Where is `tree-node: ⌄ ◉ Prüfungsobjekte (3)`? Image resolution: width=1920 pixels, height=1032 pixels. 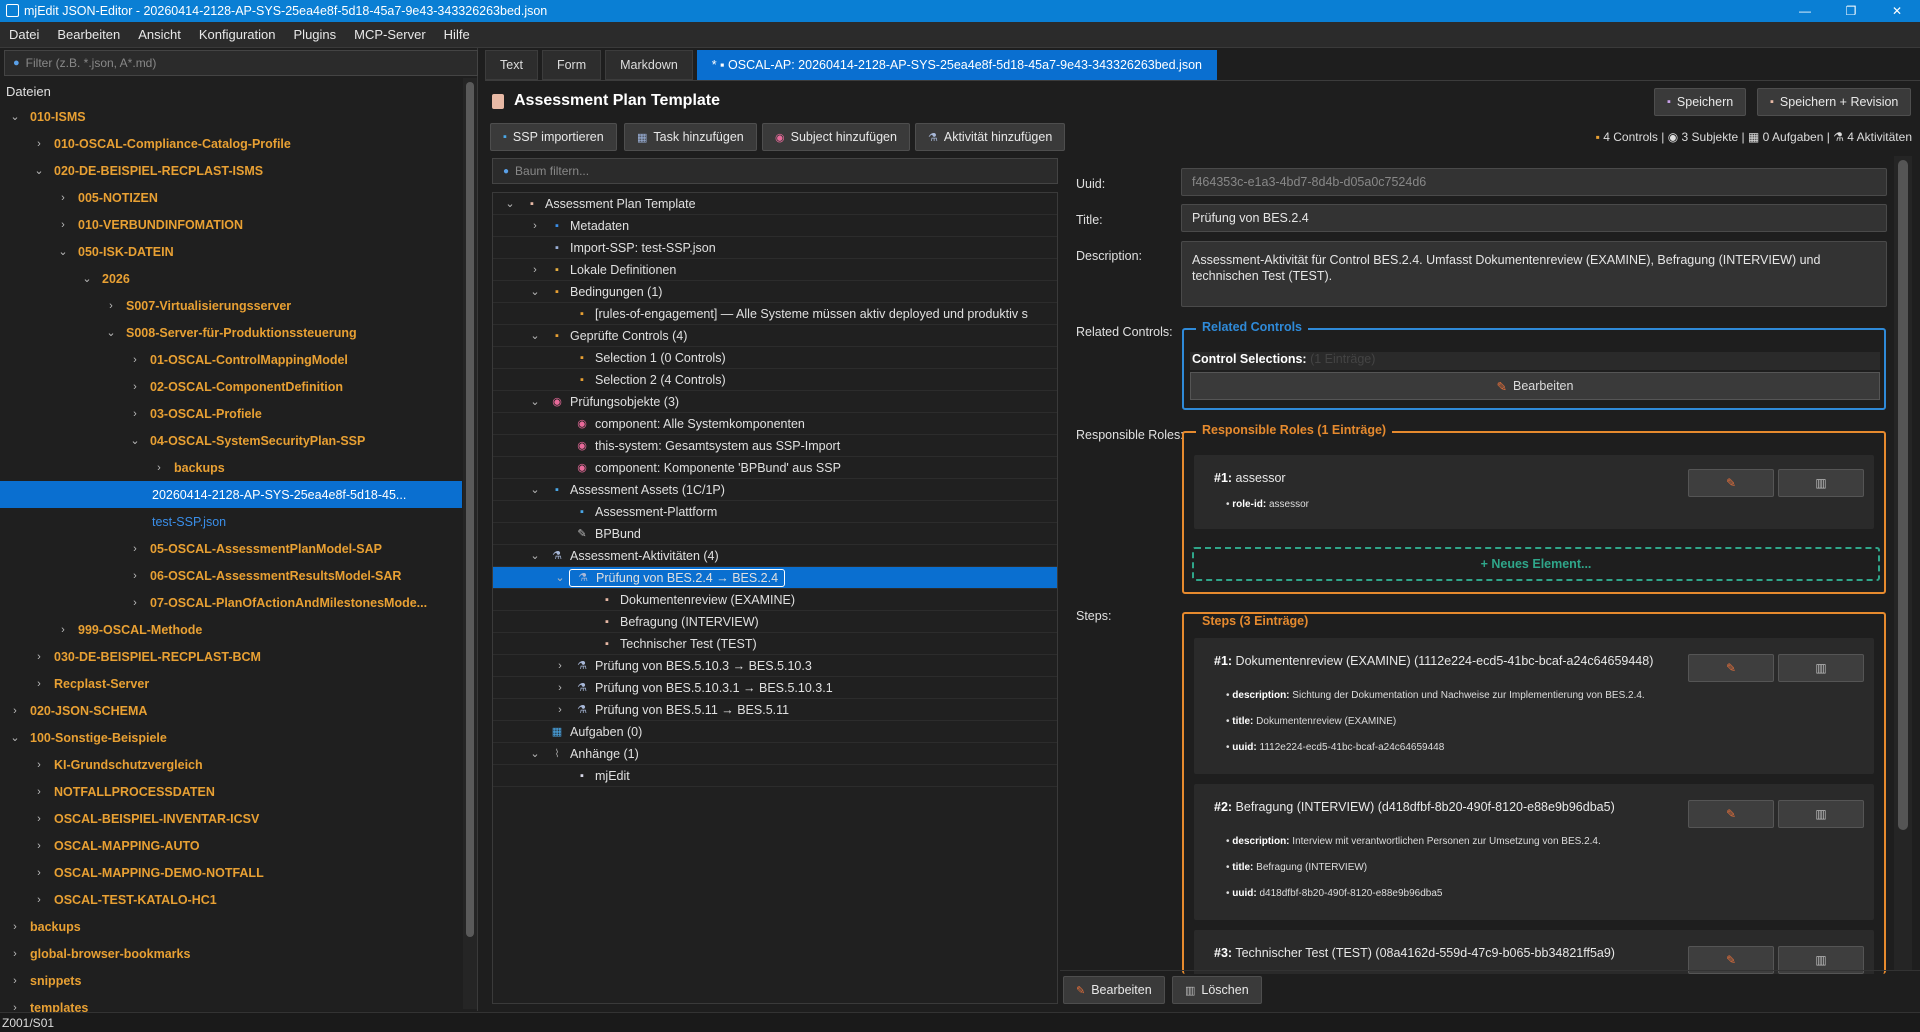 tree-node: ⌄ ◉ Prüfungsobjekte (3) is located at coordinates (775, 402).